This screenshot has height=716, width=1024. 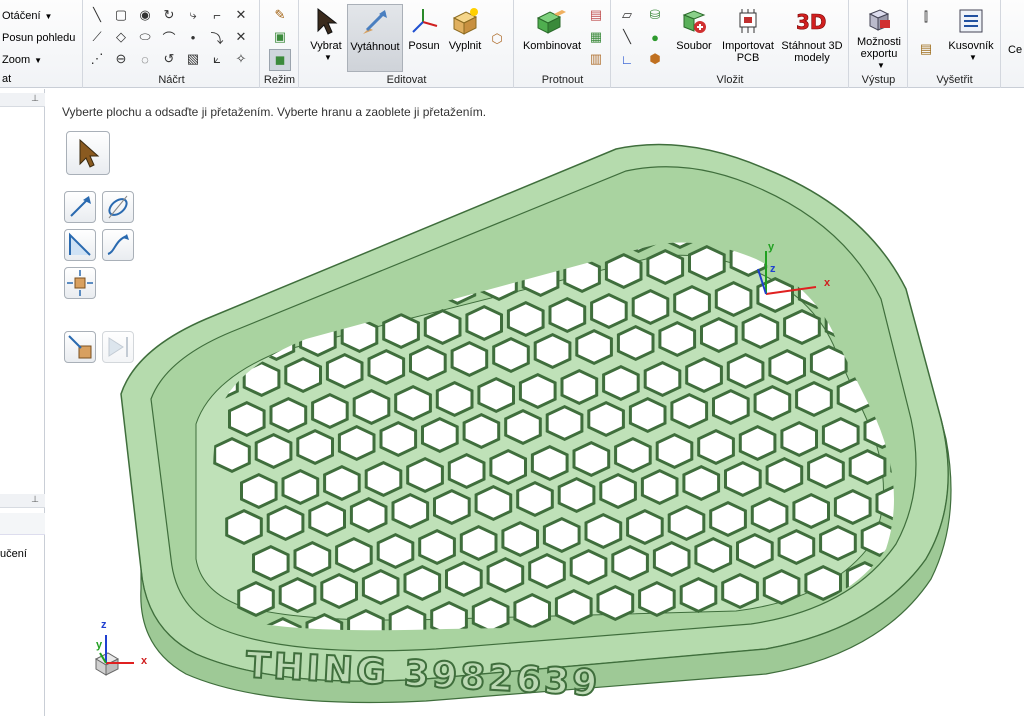 What do you see at coordinates (655, 15) in the screenshot?
I see `cylinder-icon: ⛁` at bounding box center [655, 15].